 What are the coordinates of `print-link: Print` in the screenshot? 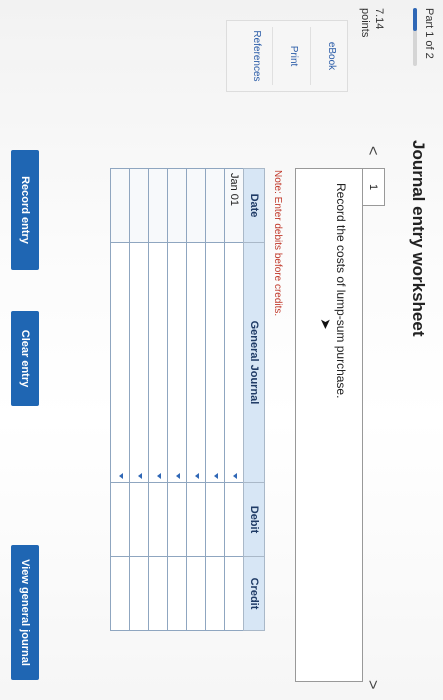 It's located at (293, 56).